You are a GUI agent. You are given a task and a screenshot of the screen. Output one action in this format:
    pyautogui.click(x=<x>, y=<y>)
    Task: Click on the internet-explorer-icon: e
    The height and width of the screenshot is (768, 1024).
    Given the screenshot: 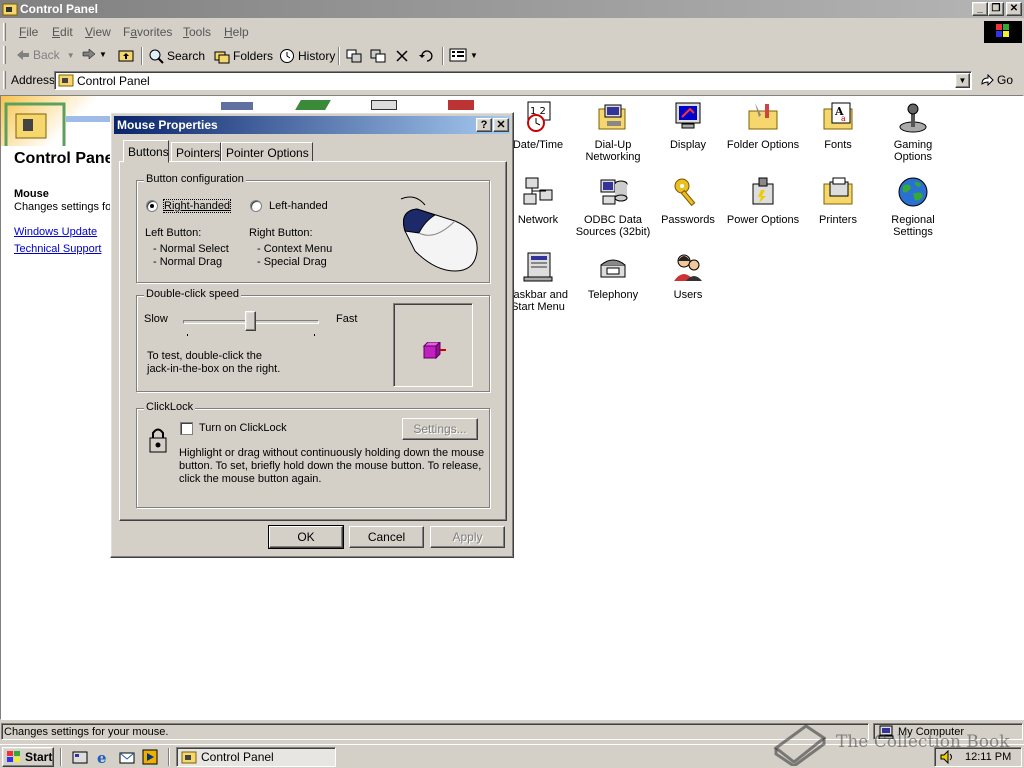 What is the action you would take?
    pyautogui.click(x=102, y=758)
    